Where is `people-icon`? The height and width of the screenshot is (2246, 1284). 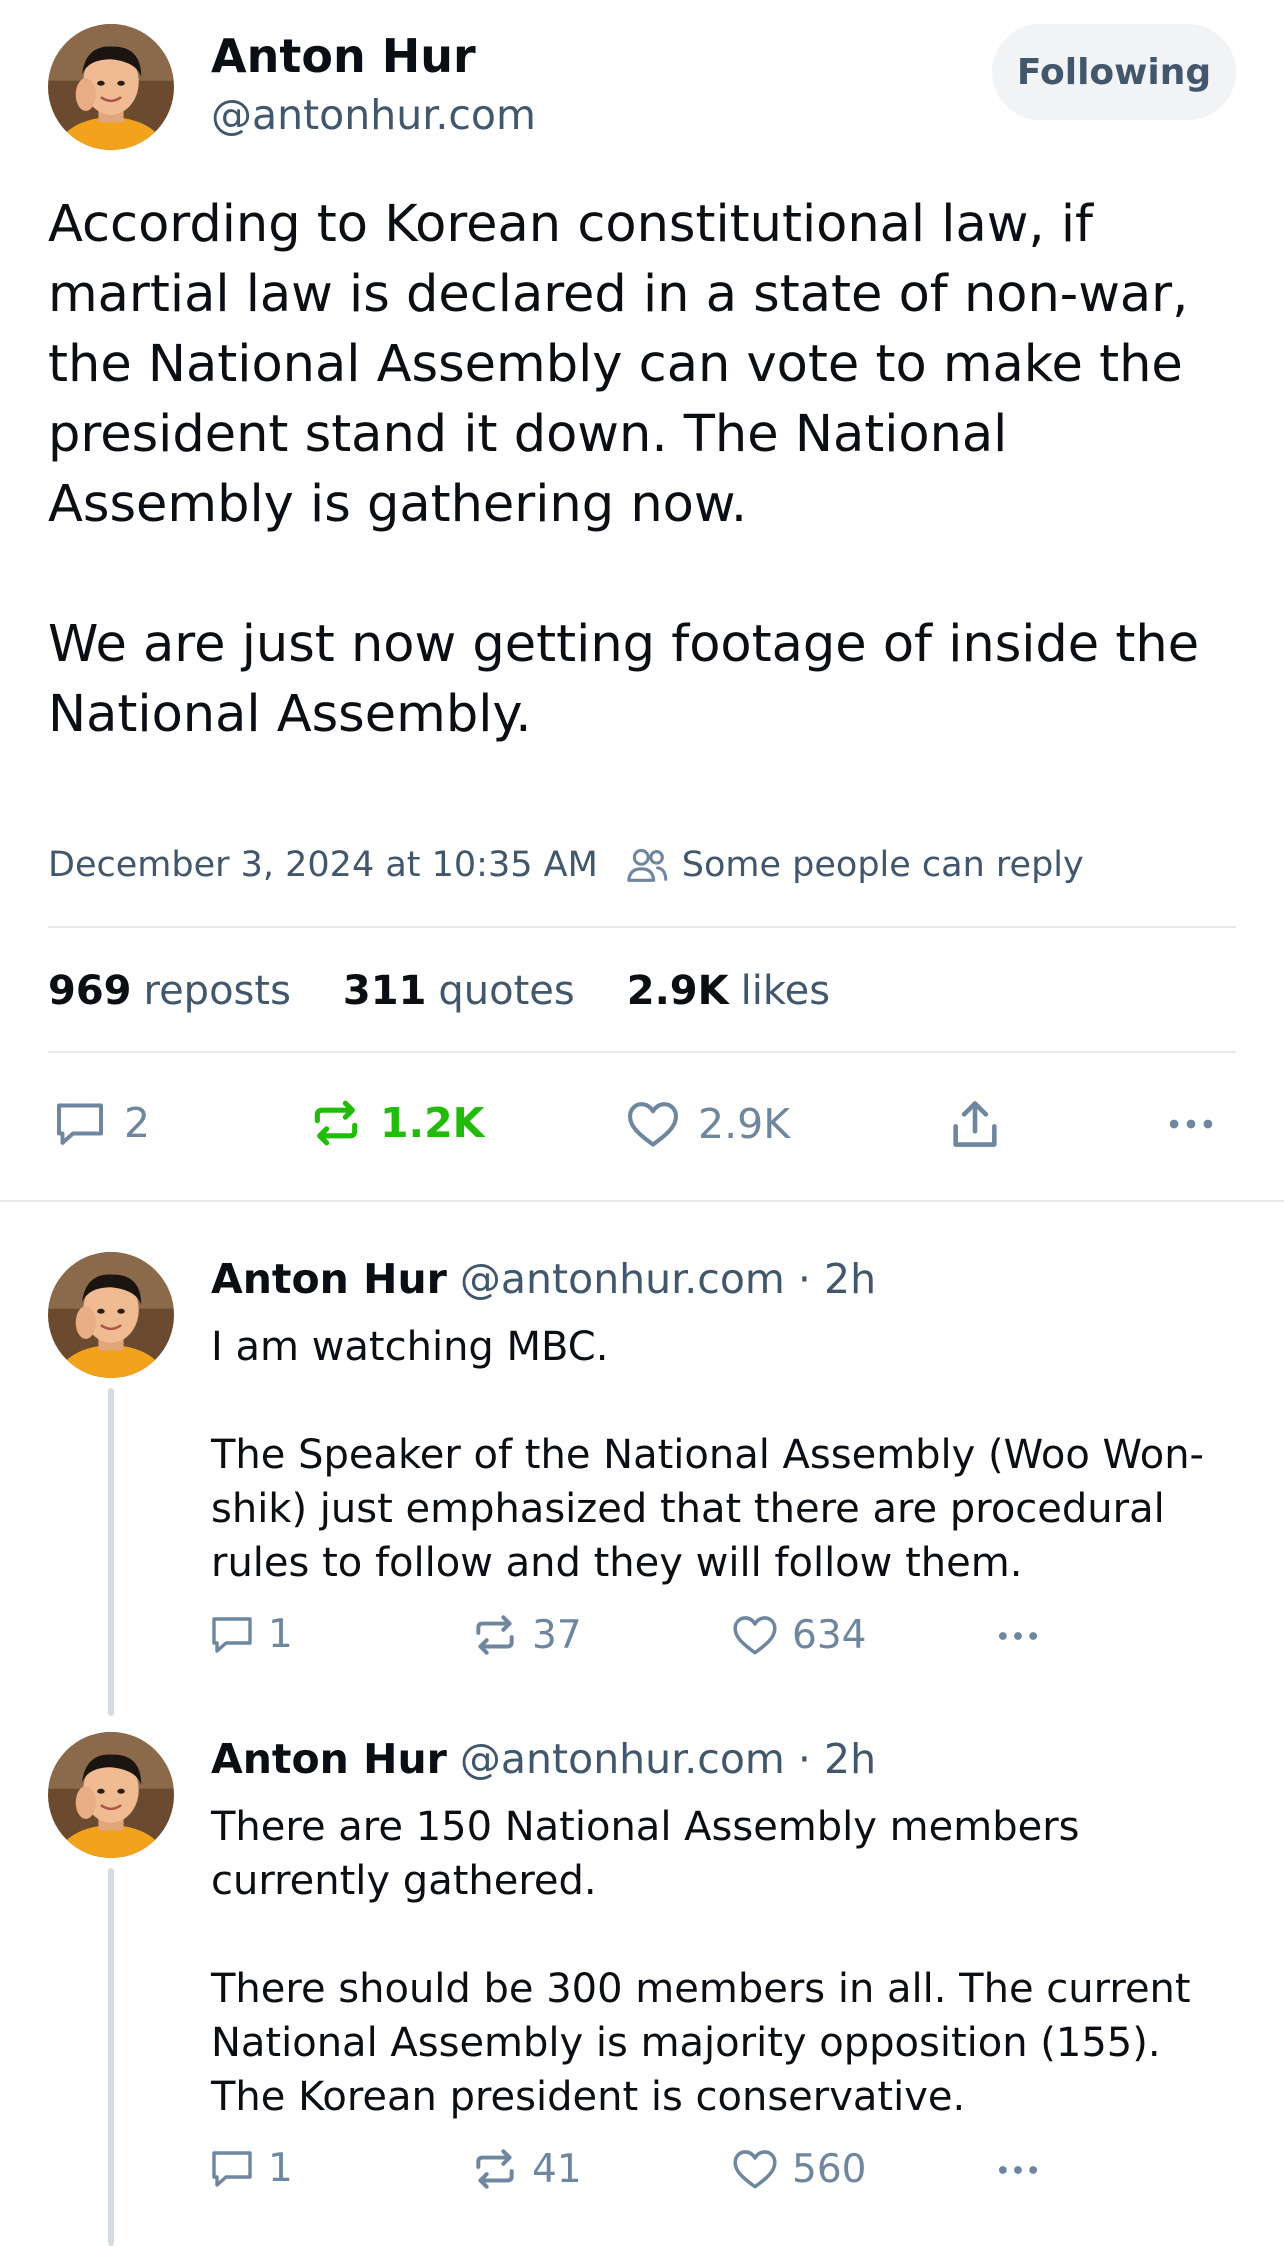 people-icon is located at coordinates (647, 865).